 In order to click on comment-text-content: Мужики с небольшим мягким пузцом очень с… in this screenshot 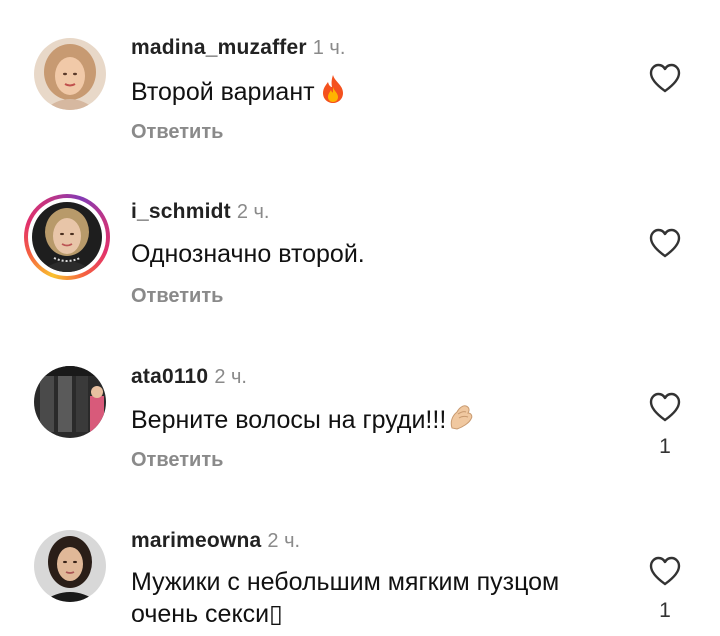, I will do `click(345, 598)`.